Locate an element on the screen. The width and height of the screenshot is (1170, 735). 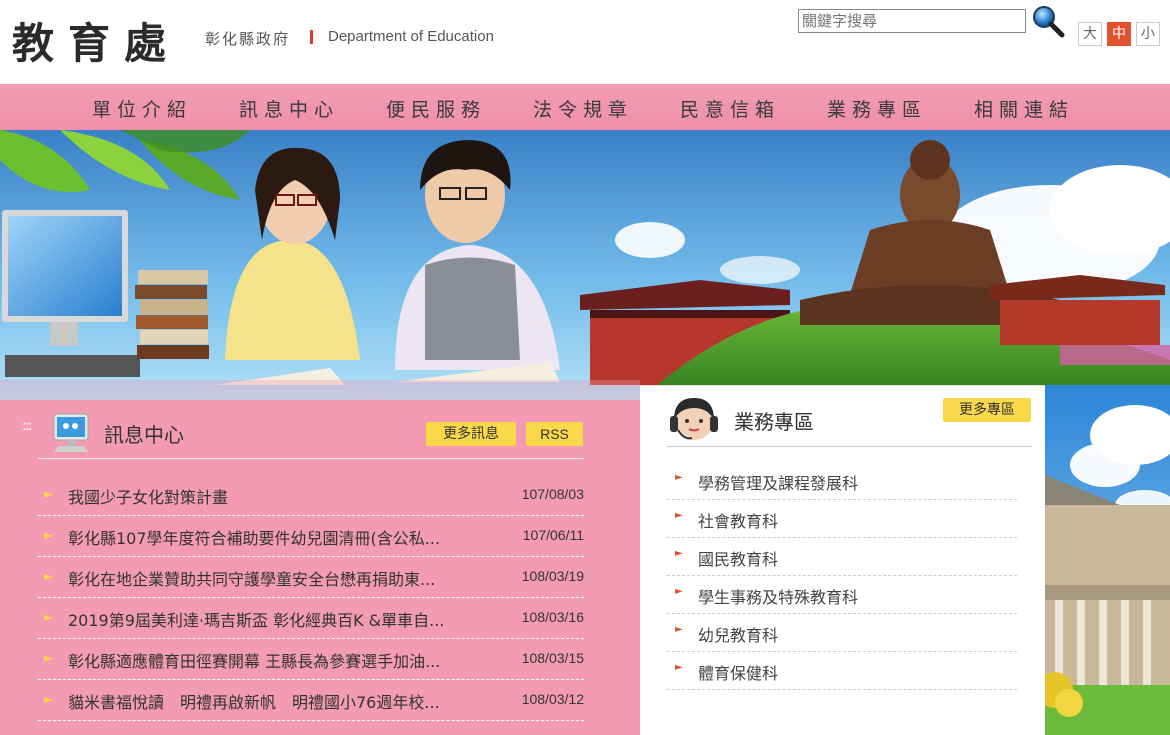
logo-divider is located at coordinates (311, 37).